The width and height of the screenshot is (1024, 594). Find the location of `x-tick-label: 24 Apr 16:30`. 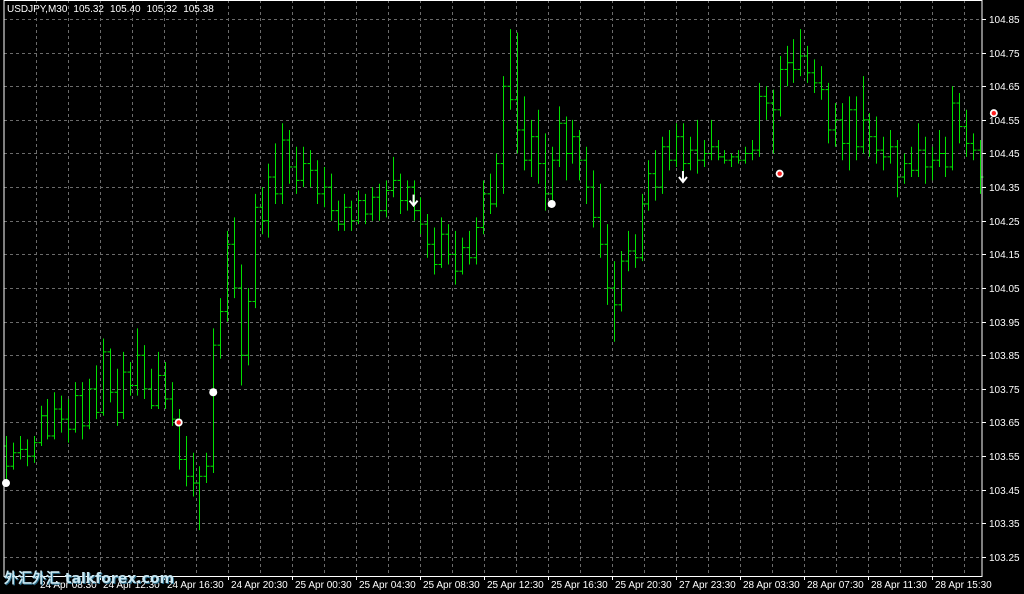

x-tick-label: 24 Apr 16:30 is located at coordinates (195, 585).